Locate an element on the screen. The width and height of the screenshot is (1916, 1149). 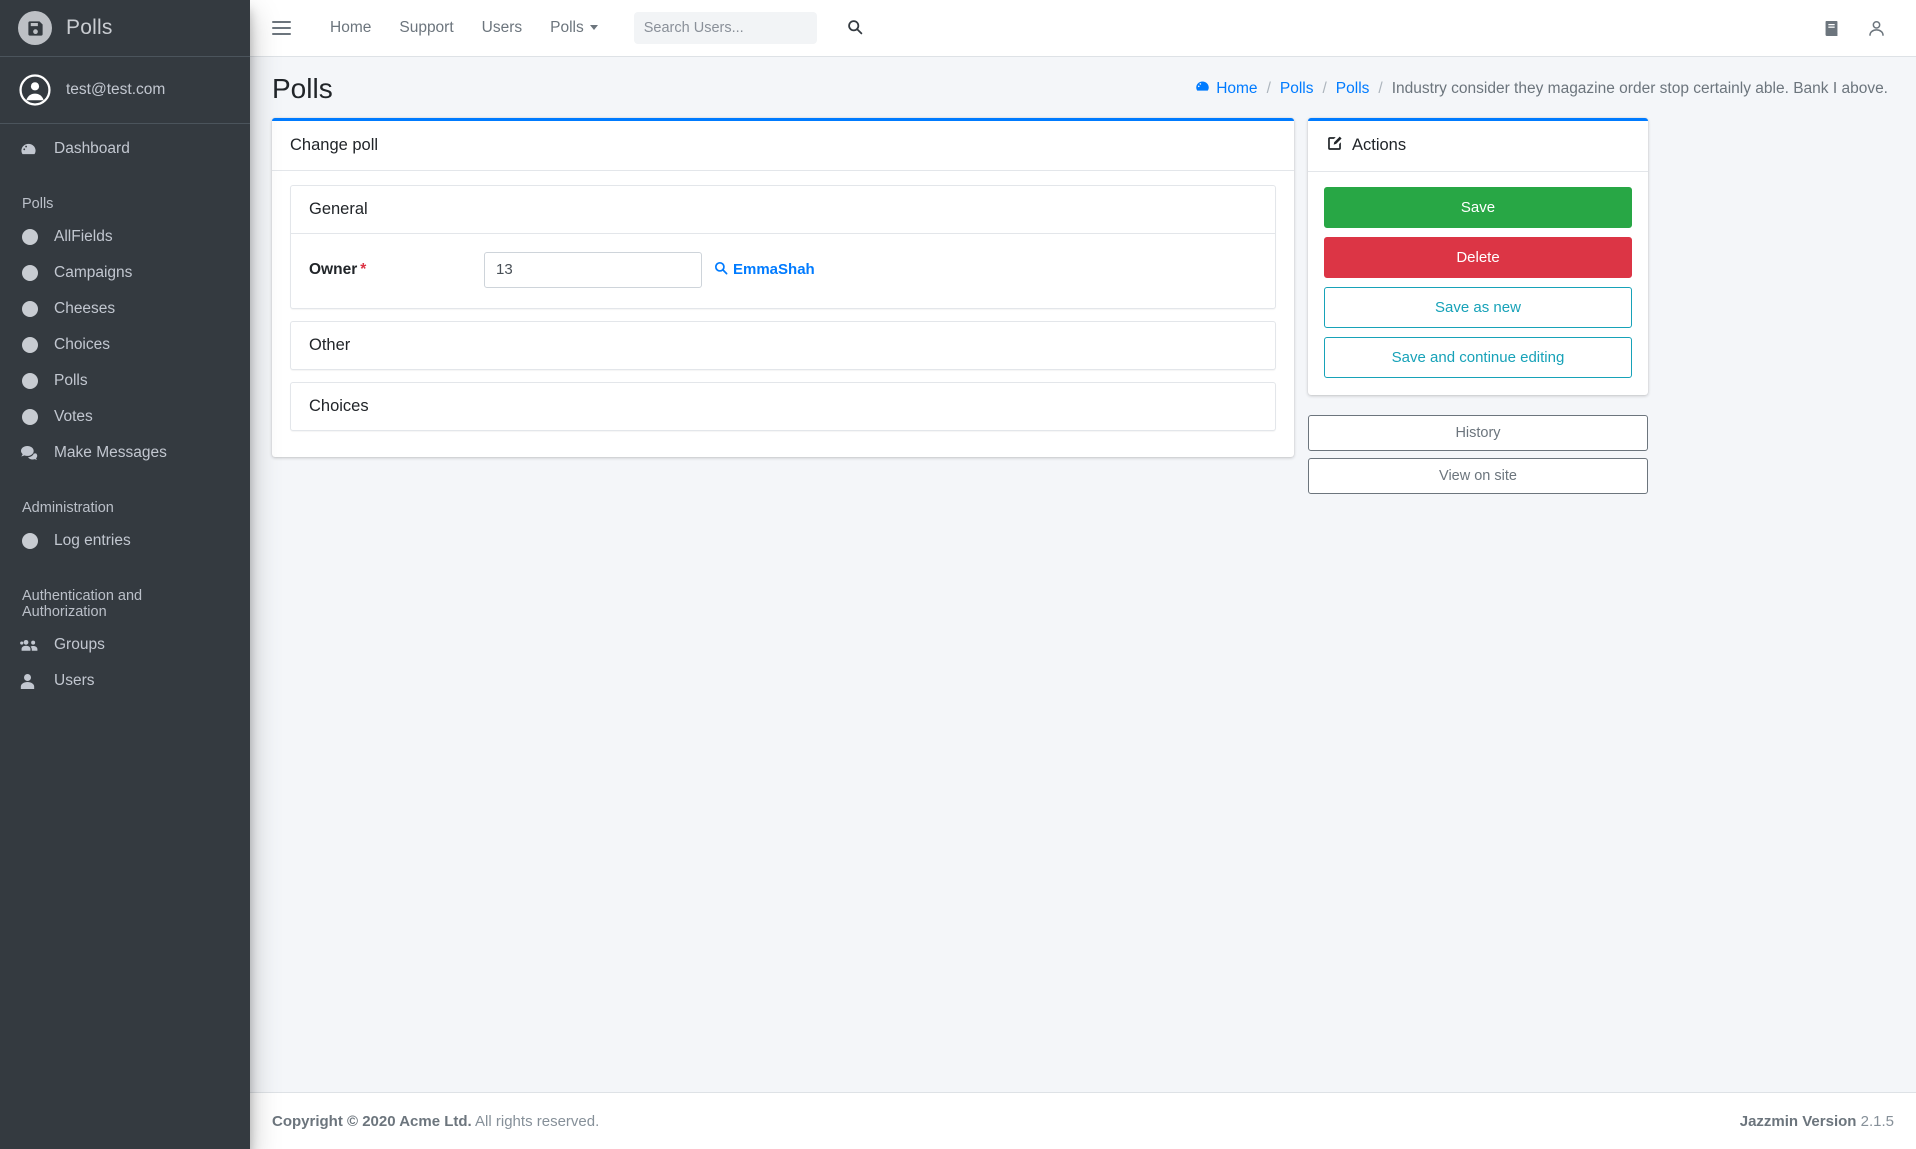
sidebar-item-votes: Votes is located at coordinates (125, 417).